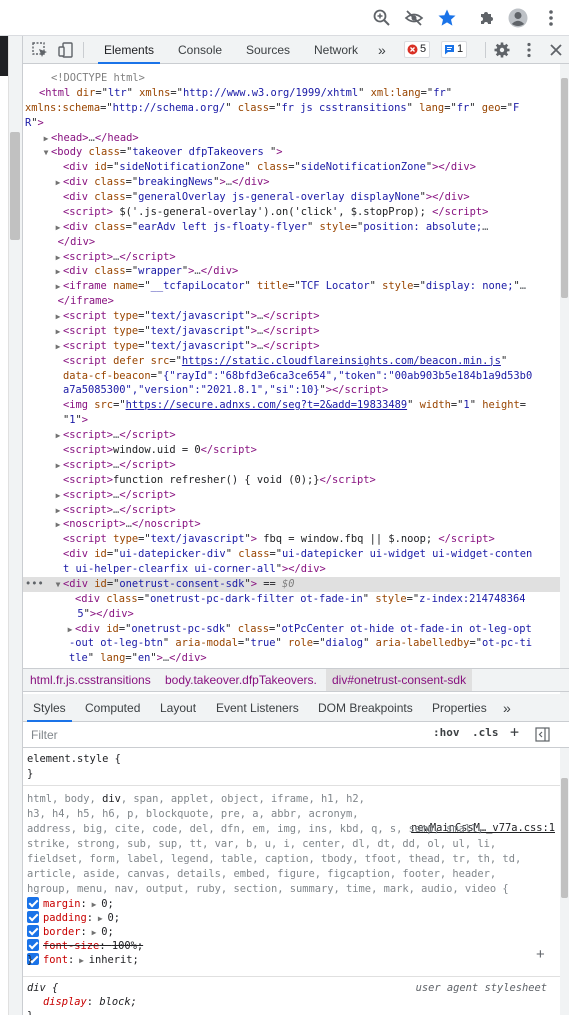 This screenshot has height=1015, width=569. What do you see at coordinates (257, 708) in the screenshot?
I see `tab-event-listeners: Event Listeners` at bounding box center [257, 708].